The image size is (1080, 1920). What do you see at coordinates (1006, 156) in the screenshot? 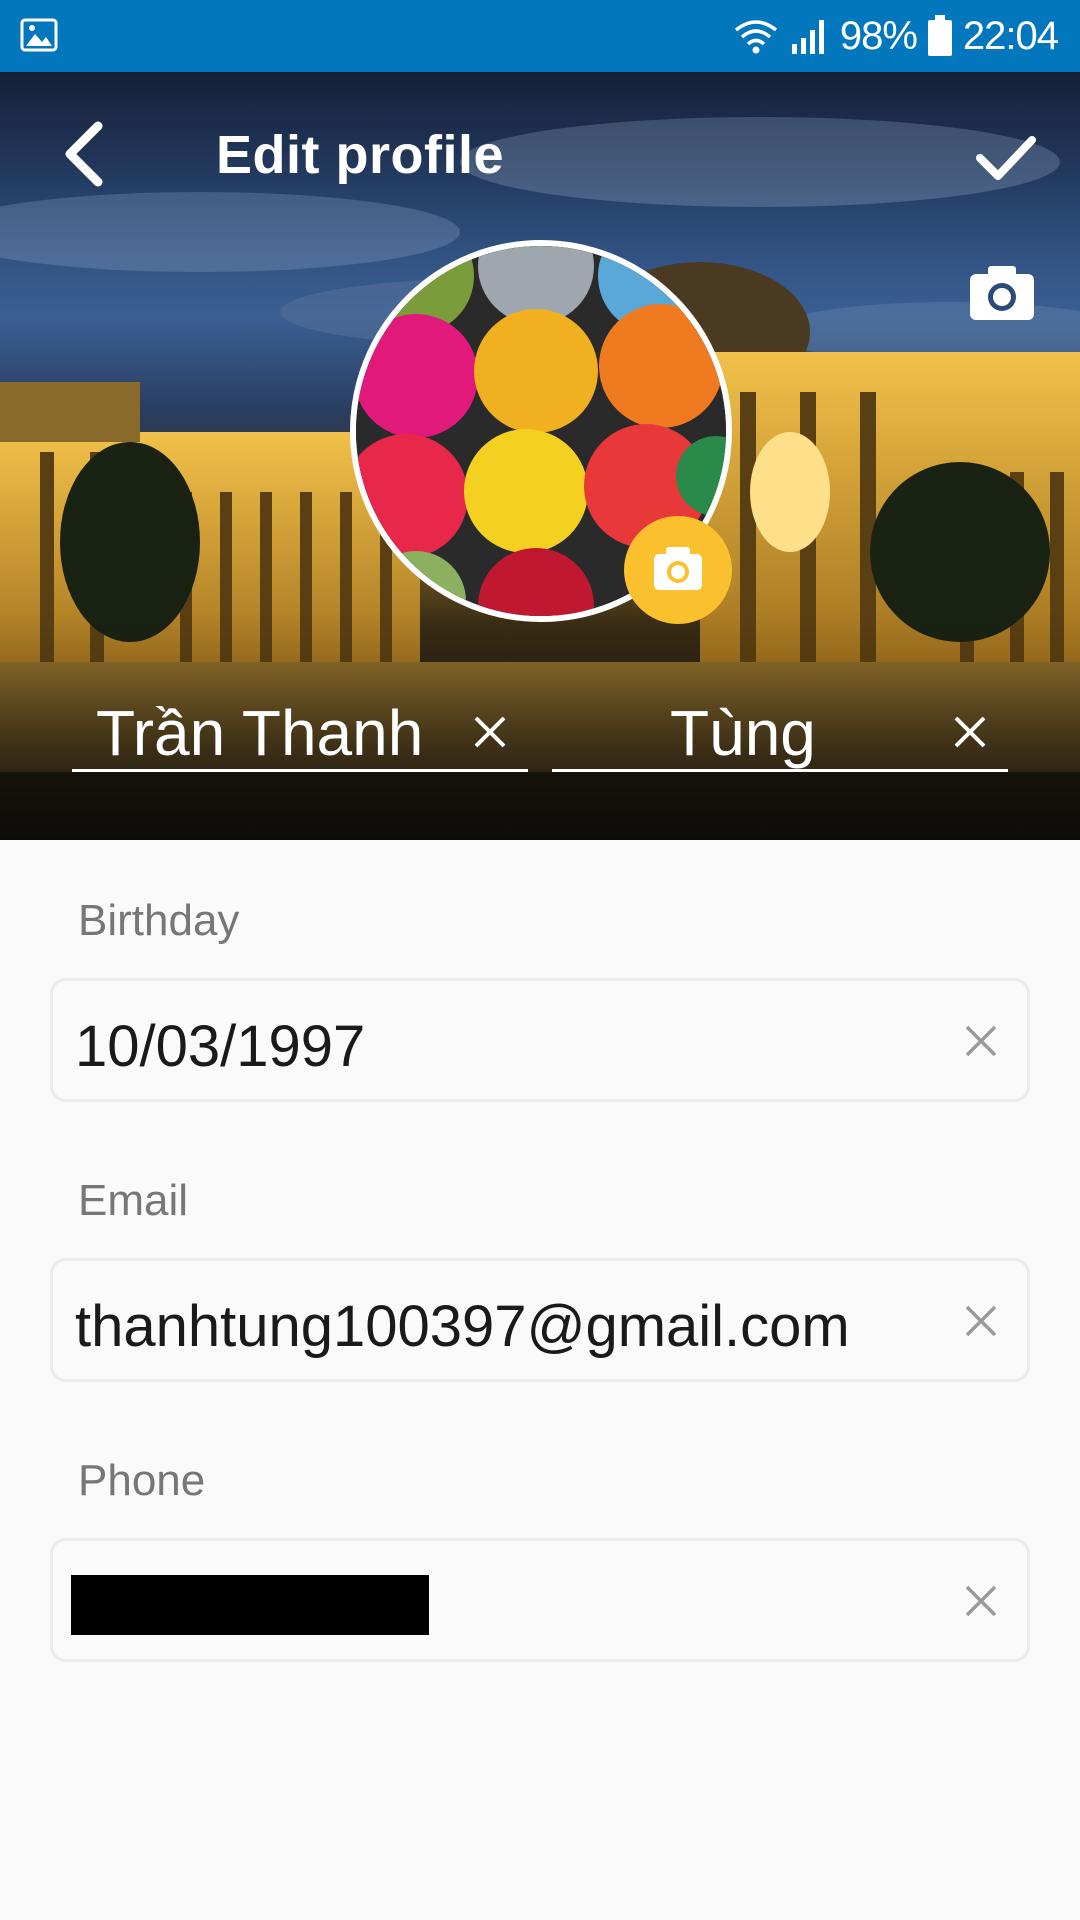
I see `save-check-button` at bounding box center [1006, 156].